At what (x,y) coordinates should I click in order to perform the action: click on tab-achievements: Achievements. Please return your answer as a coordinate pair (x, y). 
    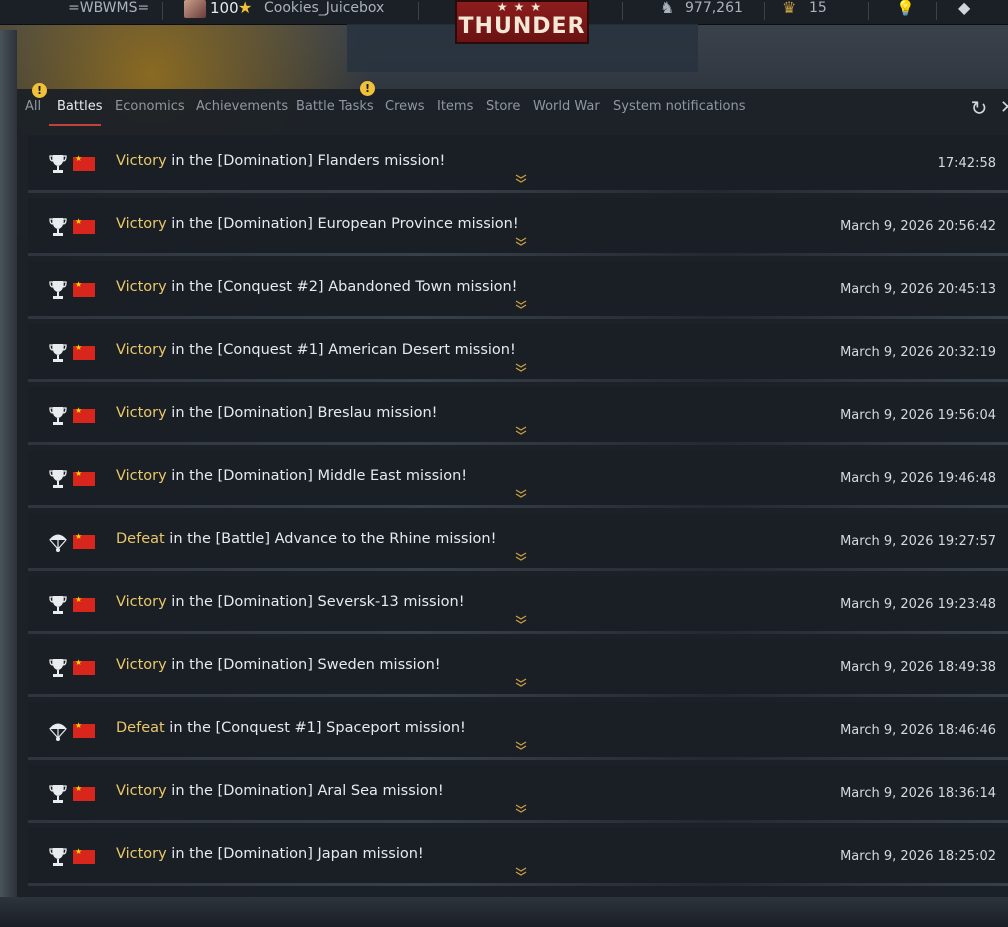
    Looking at the image, I should click on (242, 106).